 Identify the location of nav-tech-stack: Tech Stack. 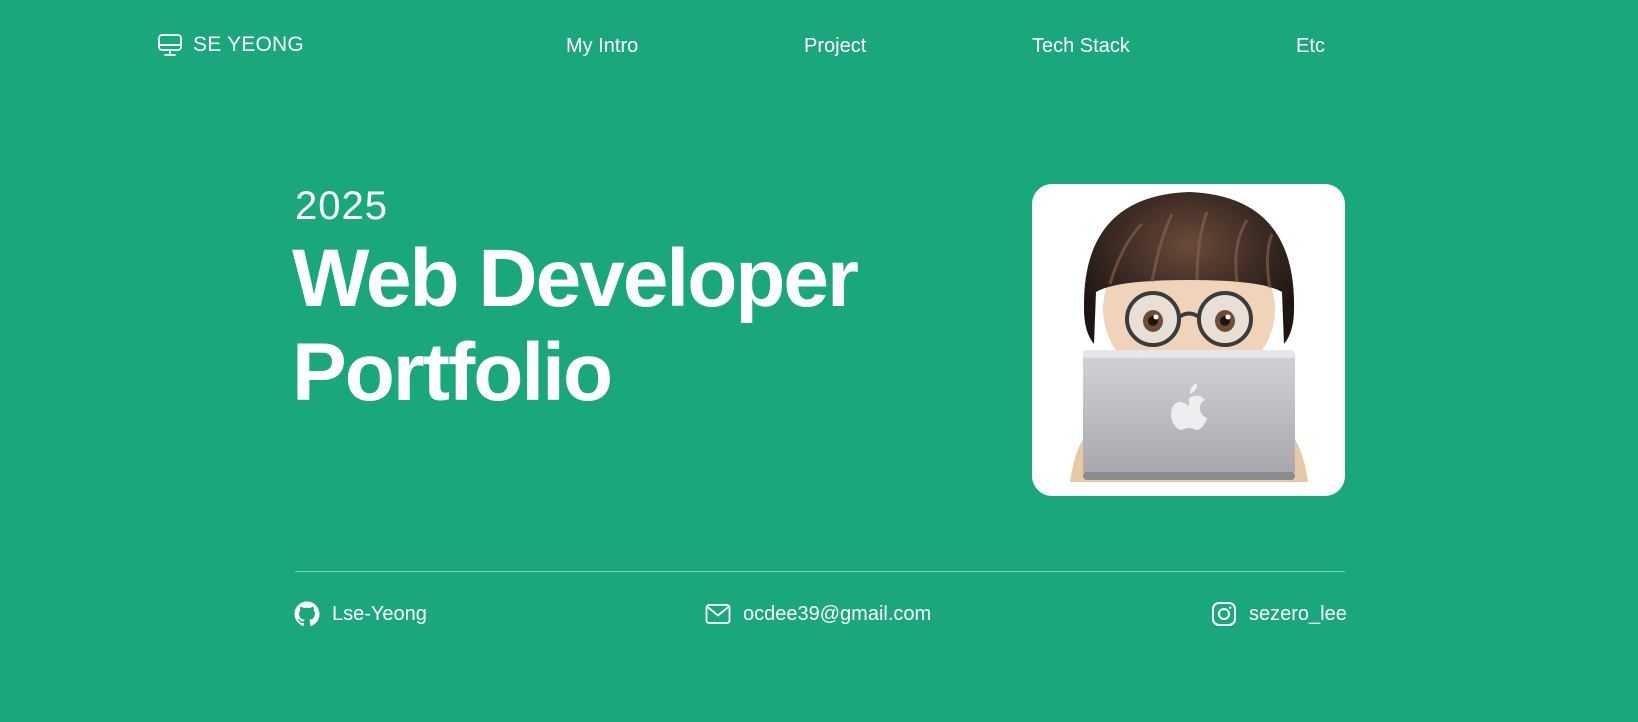
(1081, 46).